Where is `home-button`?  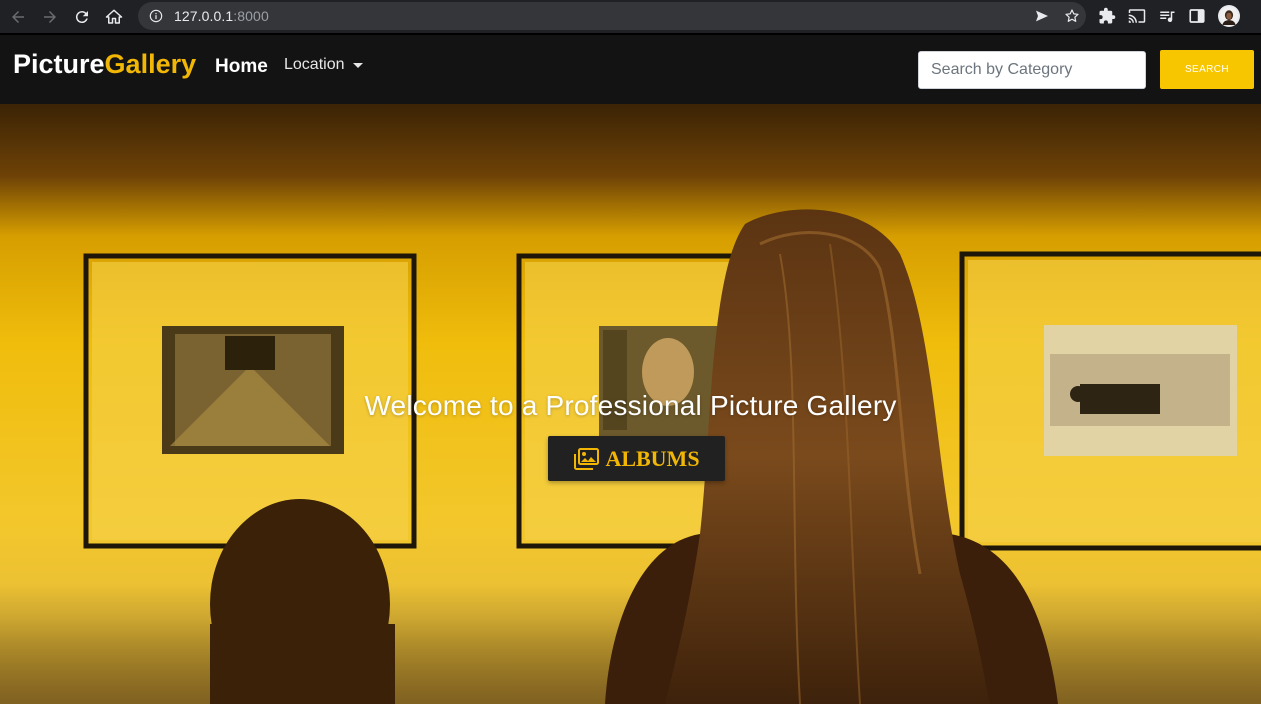
home-button is located at coordinates (114, 17).